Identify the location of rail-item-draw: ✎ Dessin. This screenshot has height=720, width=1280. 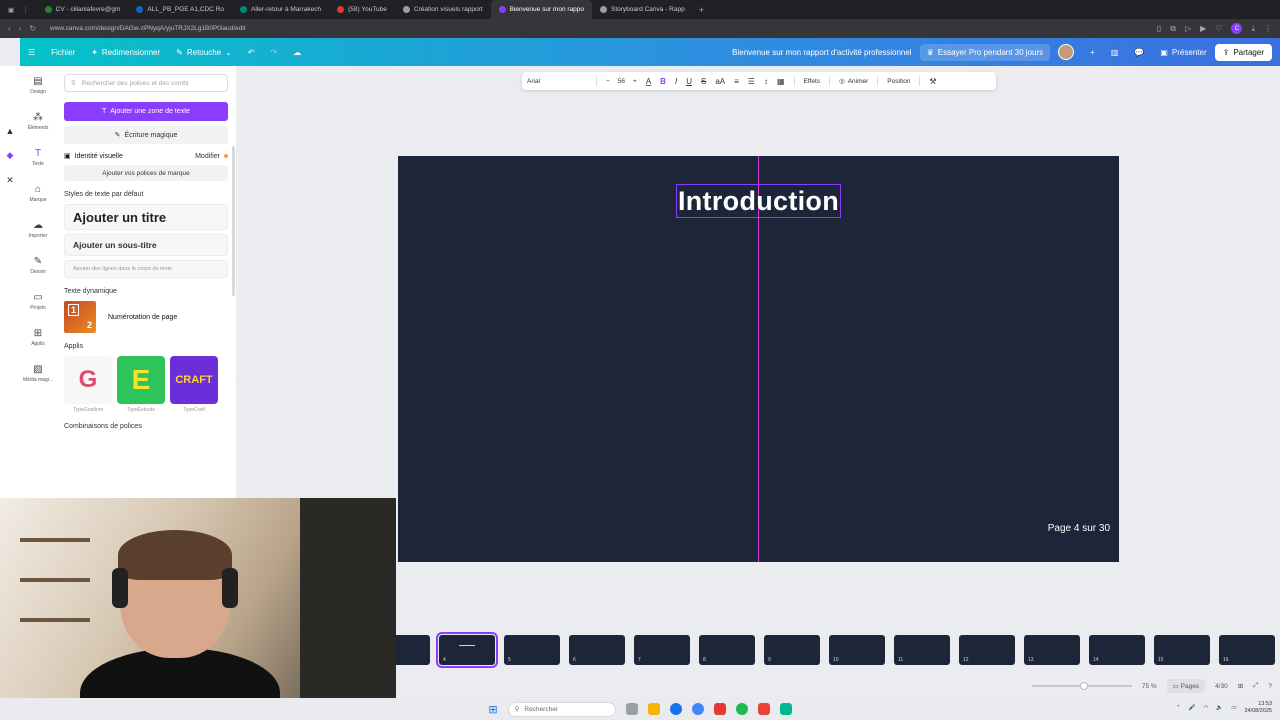
(37, 271).